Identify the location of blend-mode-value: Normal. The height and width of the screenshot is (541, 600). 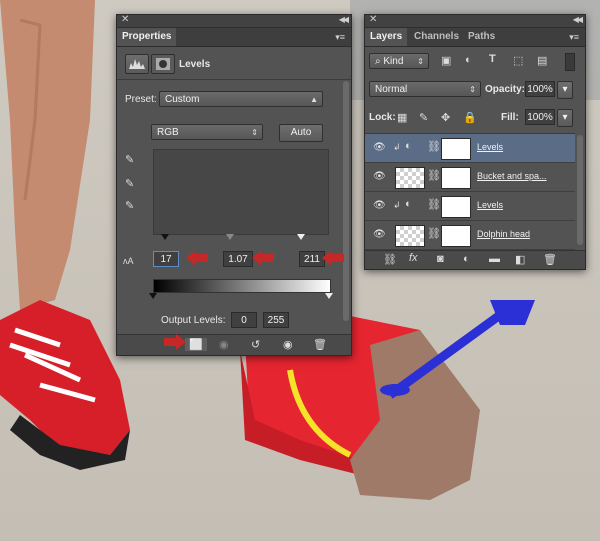
(391, 89).